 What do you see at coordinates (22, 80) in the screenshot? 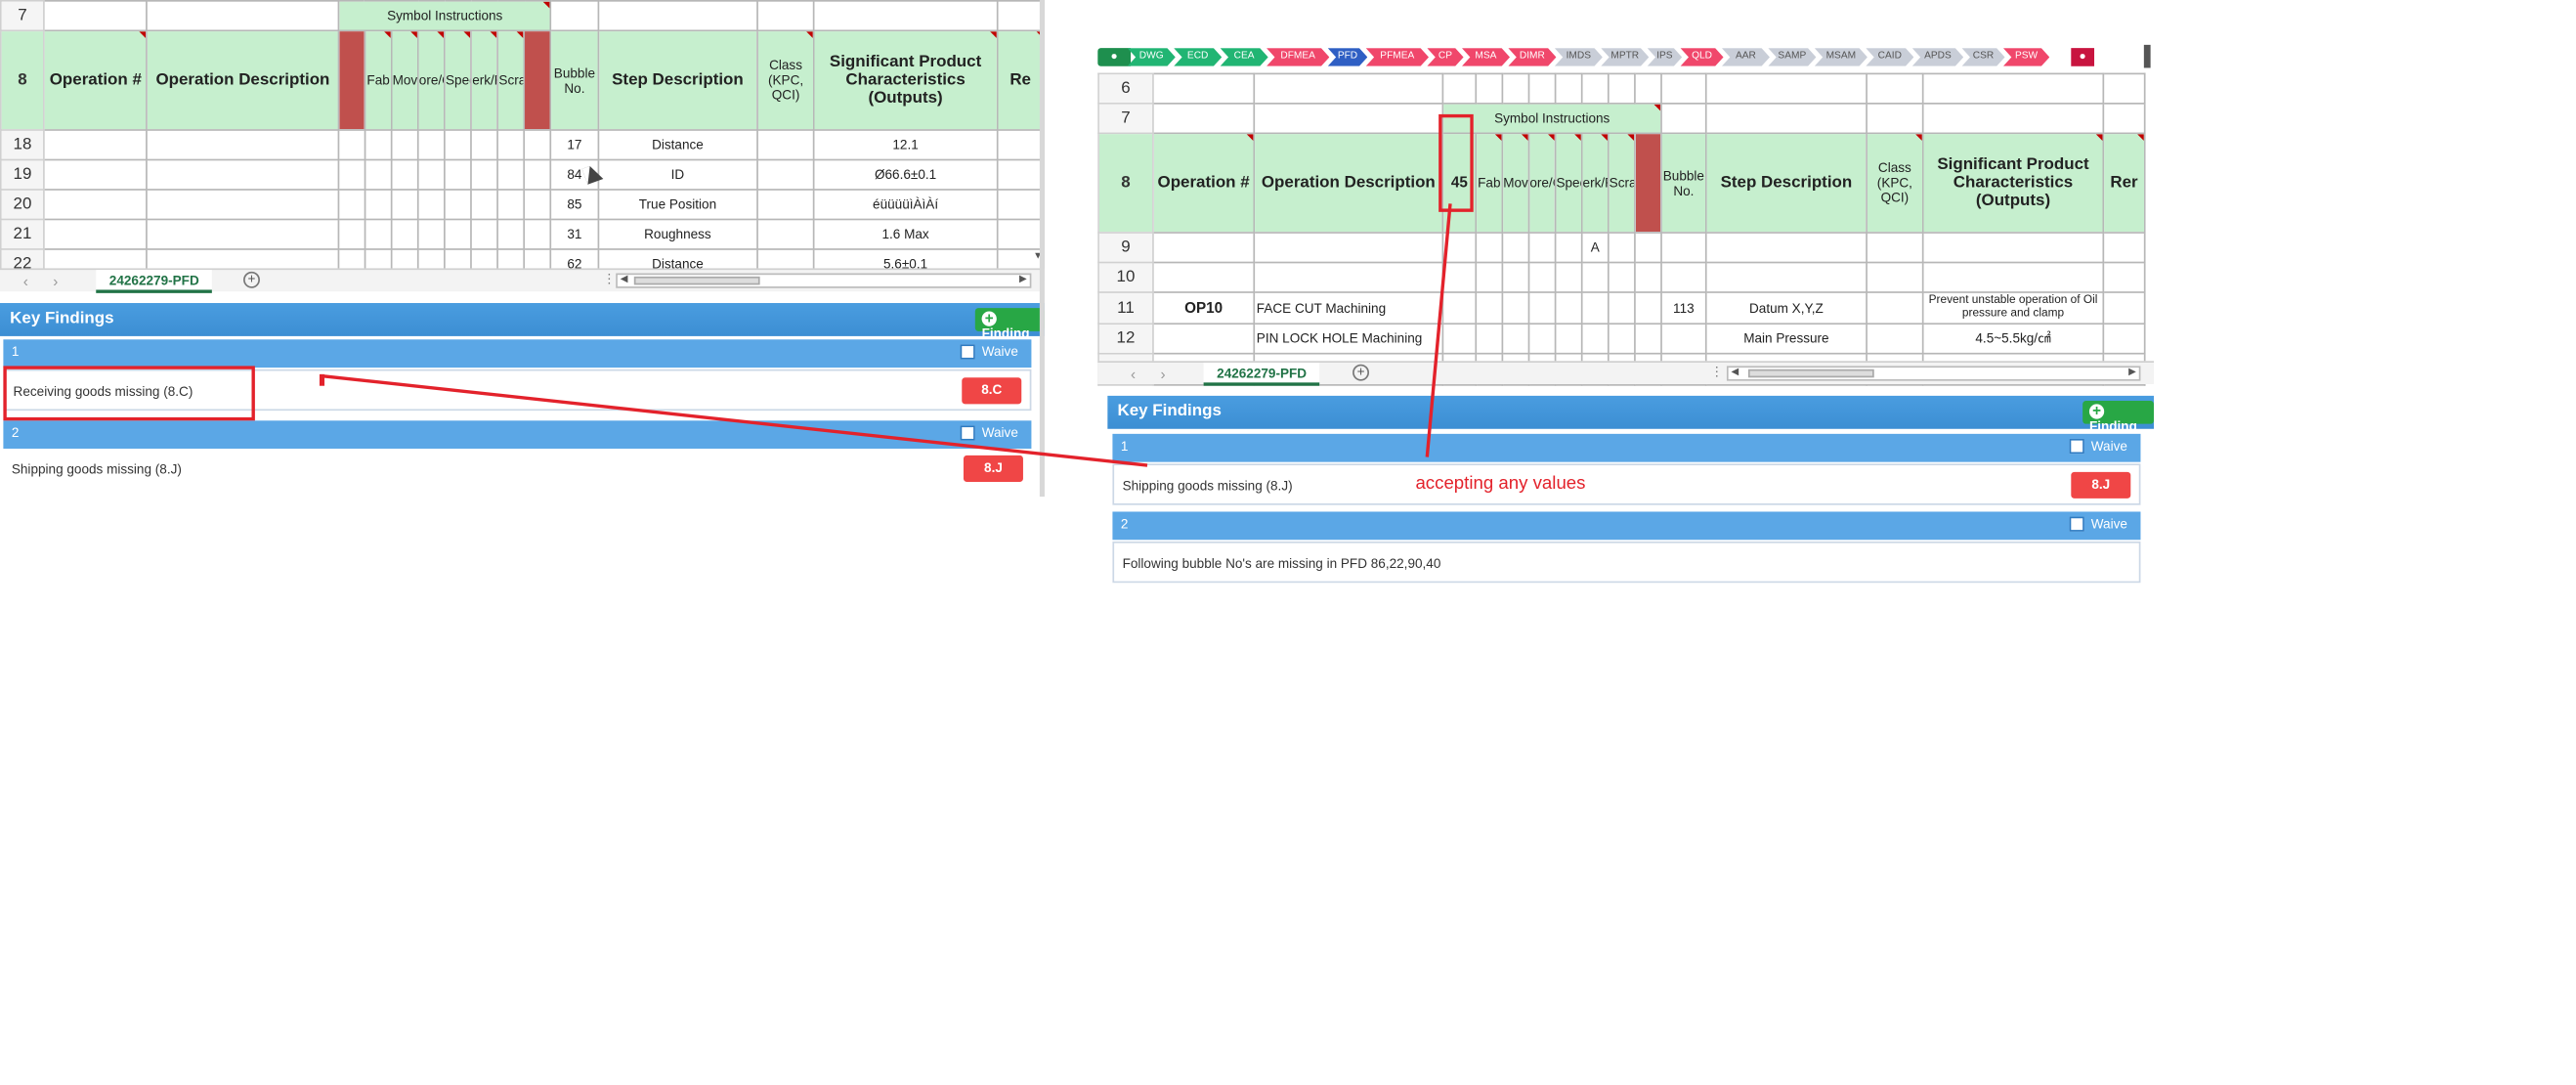
I see `row-number: 8` at bounding box center [22, 80].